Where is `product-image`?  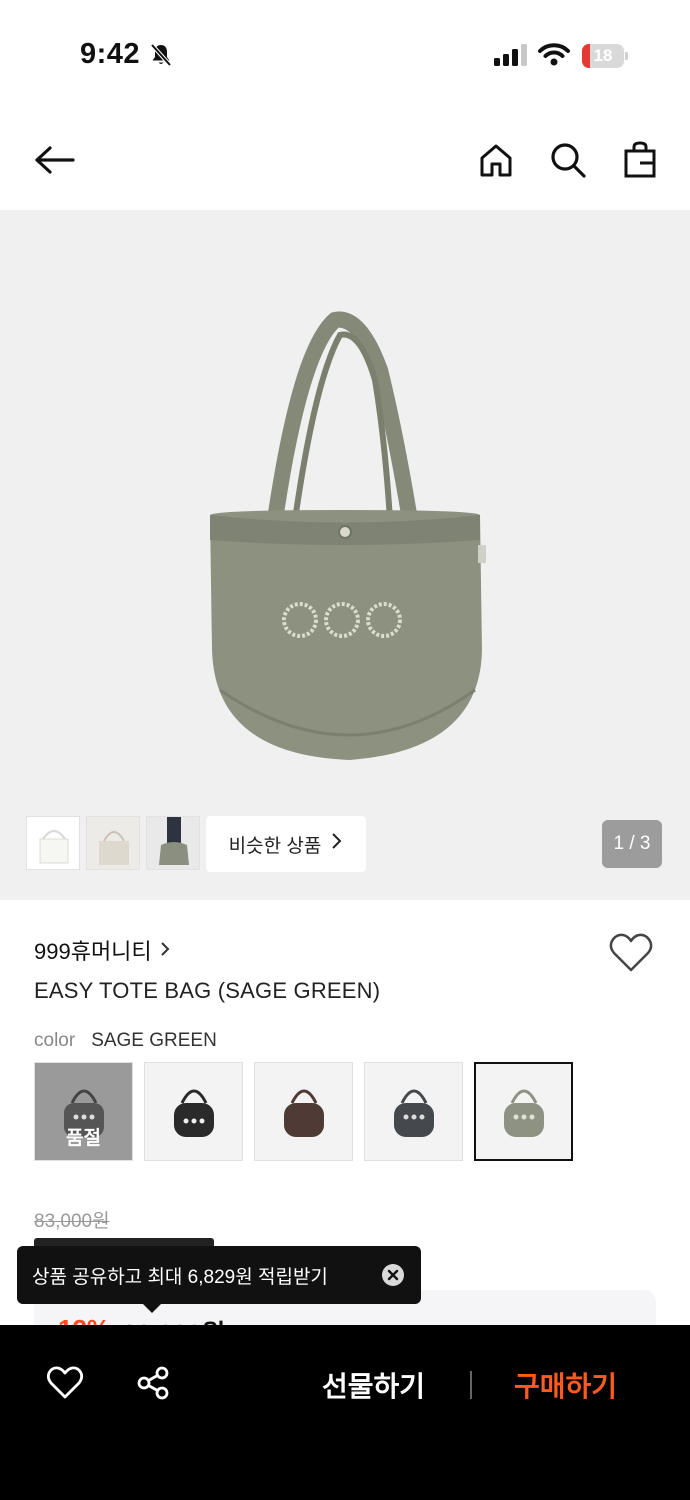 product-image is located at coordinates (348, 535).